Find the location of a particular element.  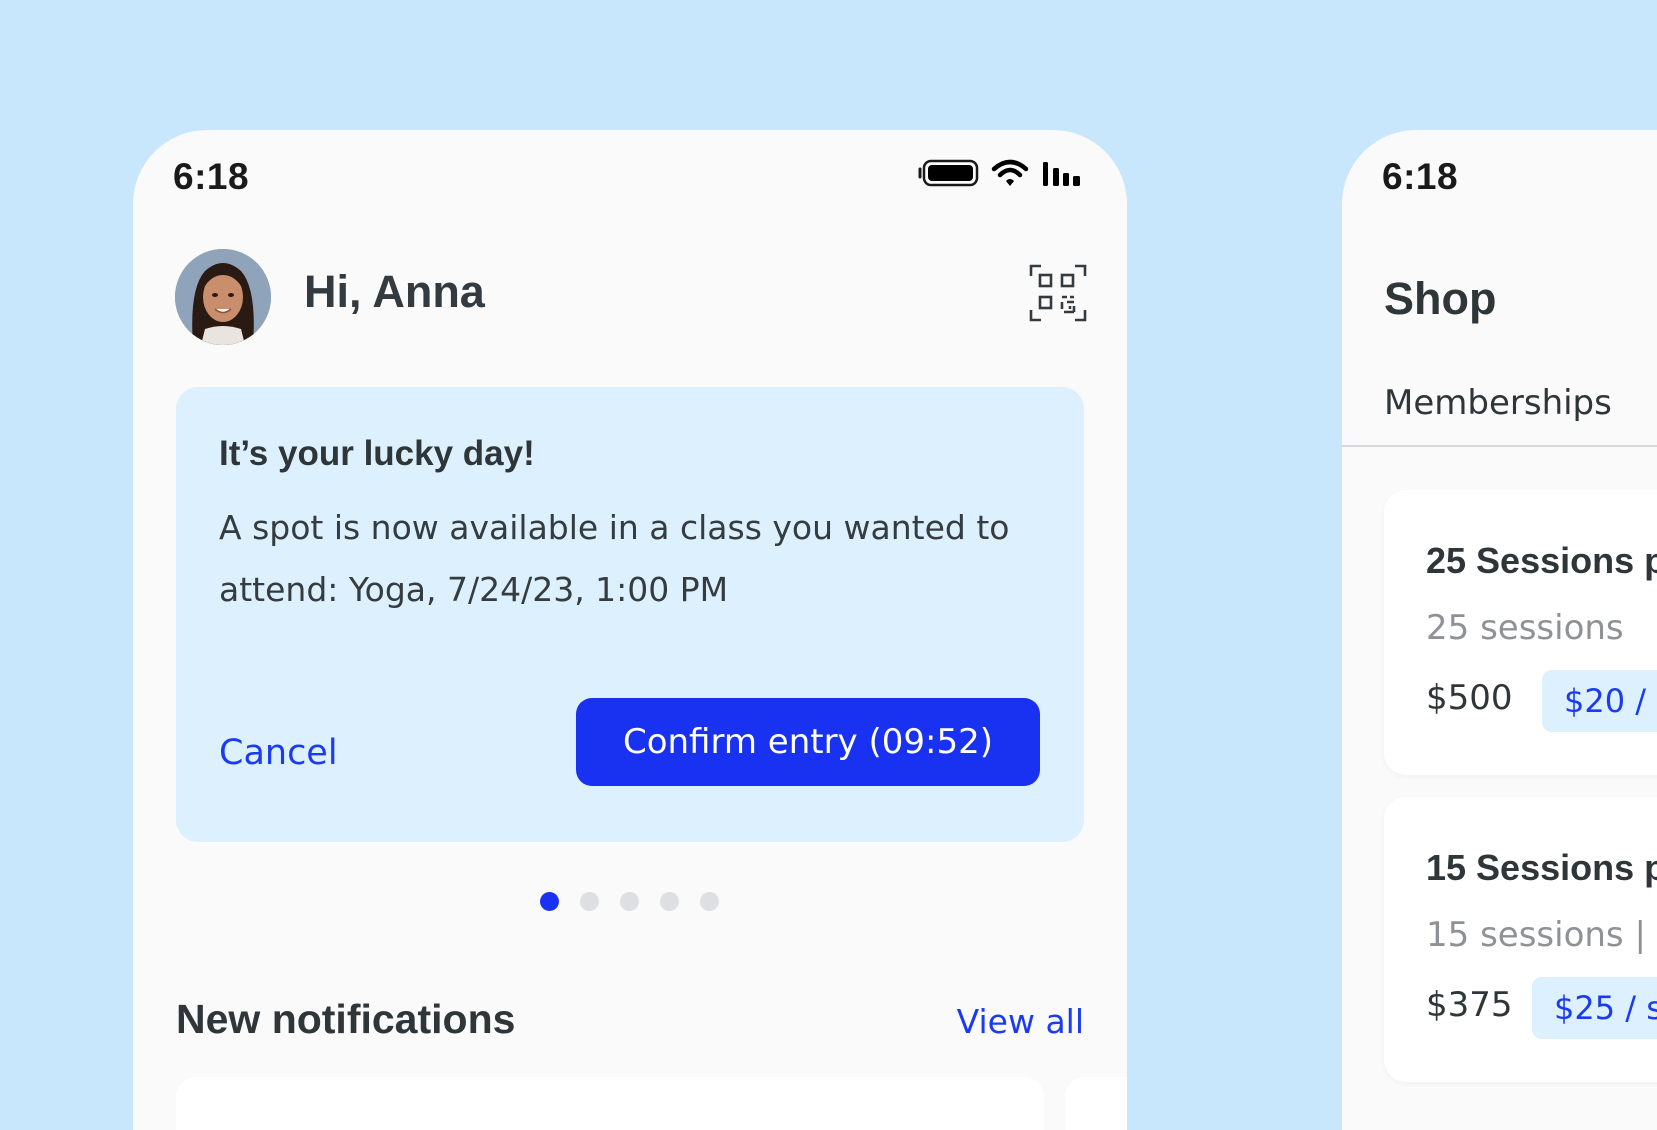

tab-divider is located at coordinates (1499, 446).